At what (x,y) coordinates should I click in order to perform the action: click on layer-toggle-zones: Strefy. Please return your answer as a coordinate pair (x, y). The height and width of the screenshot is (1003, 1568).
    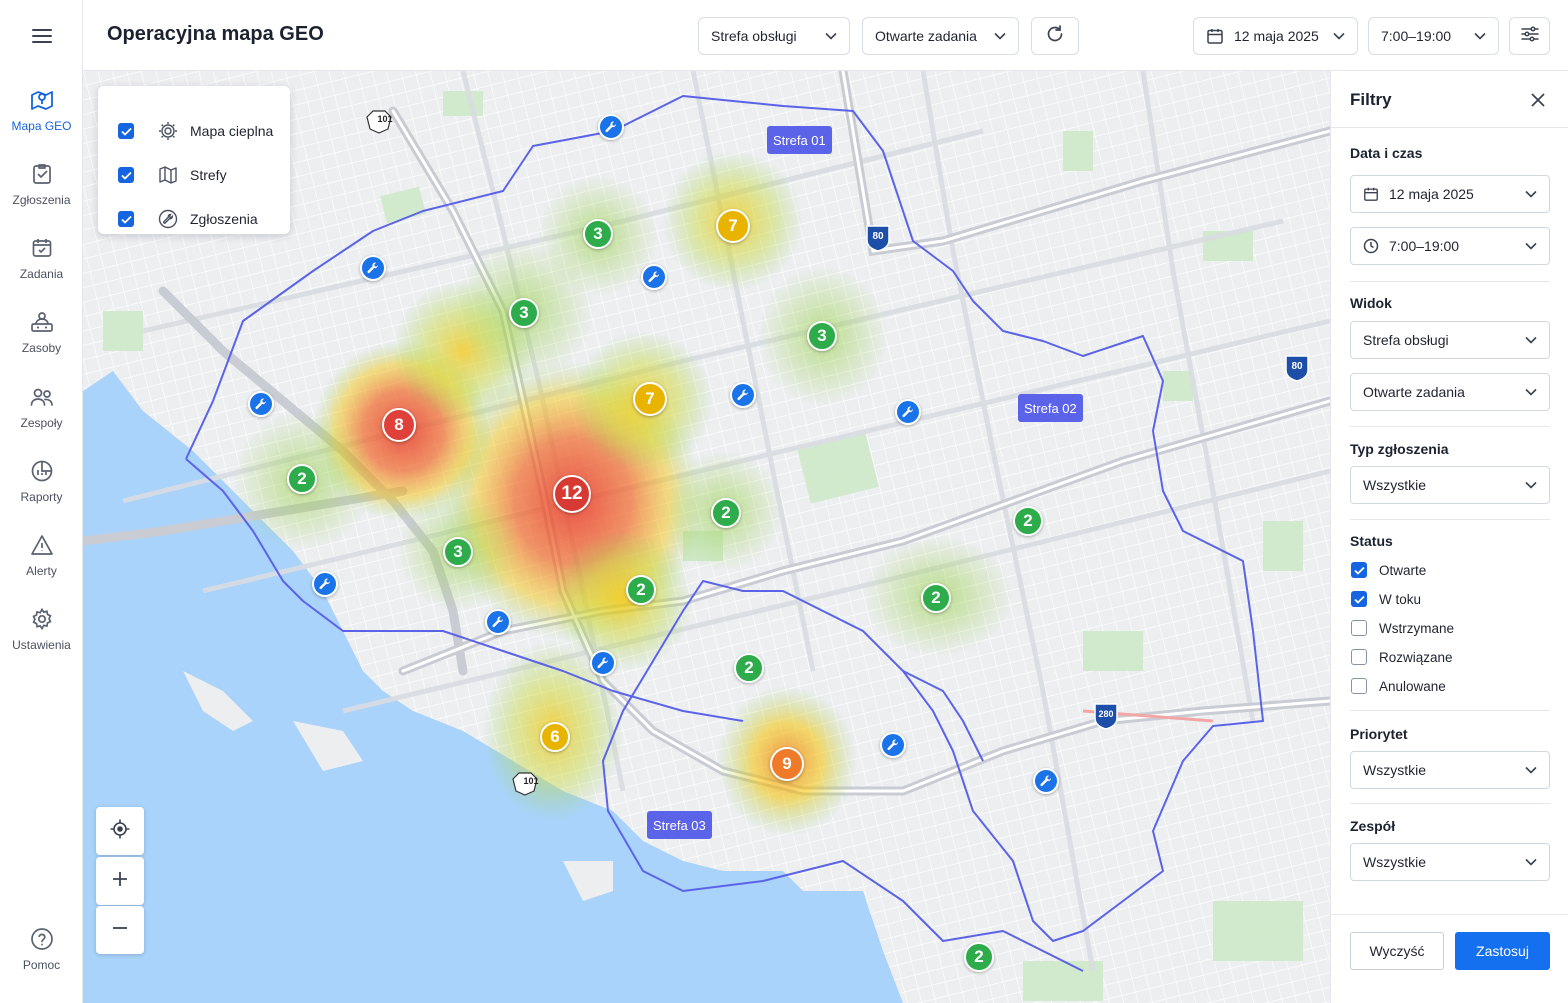
    Looking at the image, I should click on (172, 175).